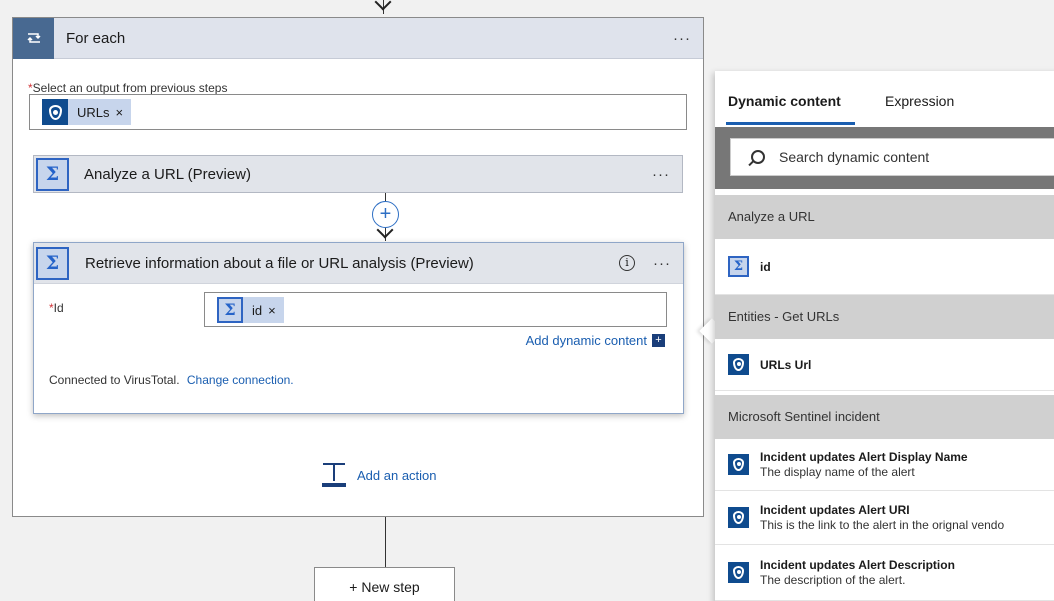  What do you see at coordinates (334, 475) in the screenshot?
I see `add-action-icon` at bounding box center [334, 475].